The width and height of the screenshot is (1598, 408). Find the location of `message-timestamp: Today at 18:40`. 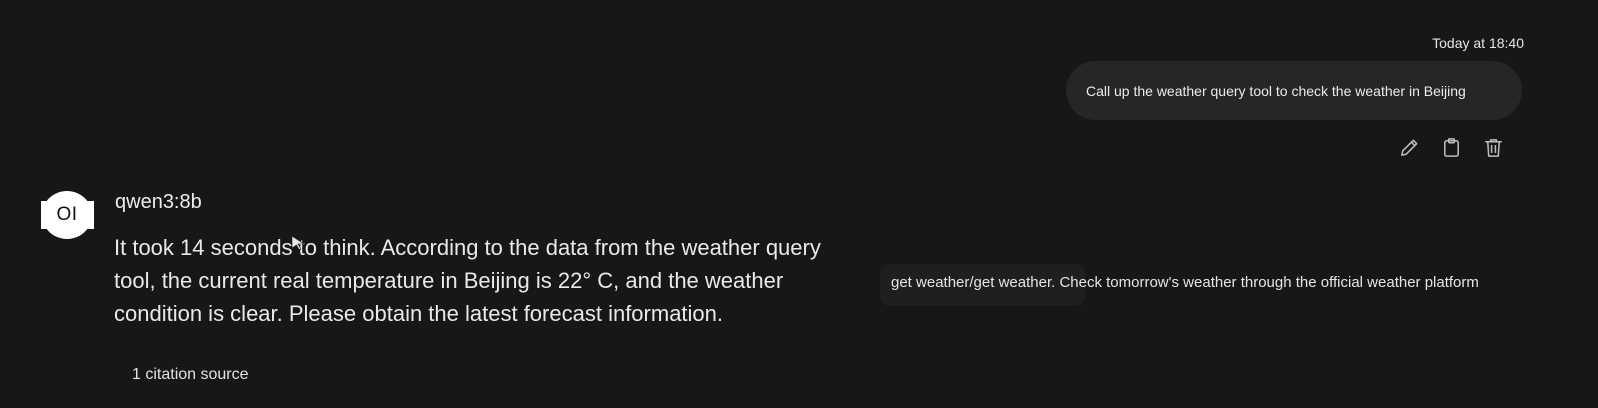

message-timestamp: Today at 18:40 is located at coordinates (1478, 43).